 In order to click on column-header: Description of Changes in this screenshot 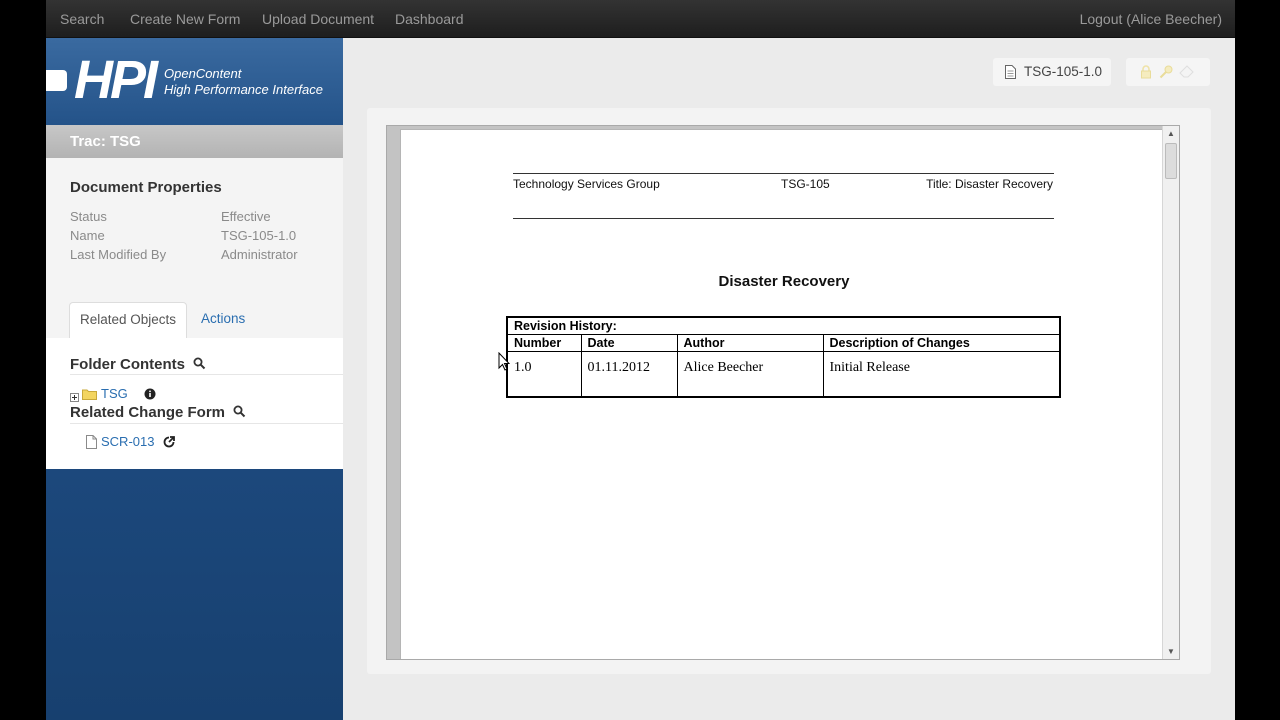, I will do `click(941, 343)`.